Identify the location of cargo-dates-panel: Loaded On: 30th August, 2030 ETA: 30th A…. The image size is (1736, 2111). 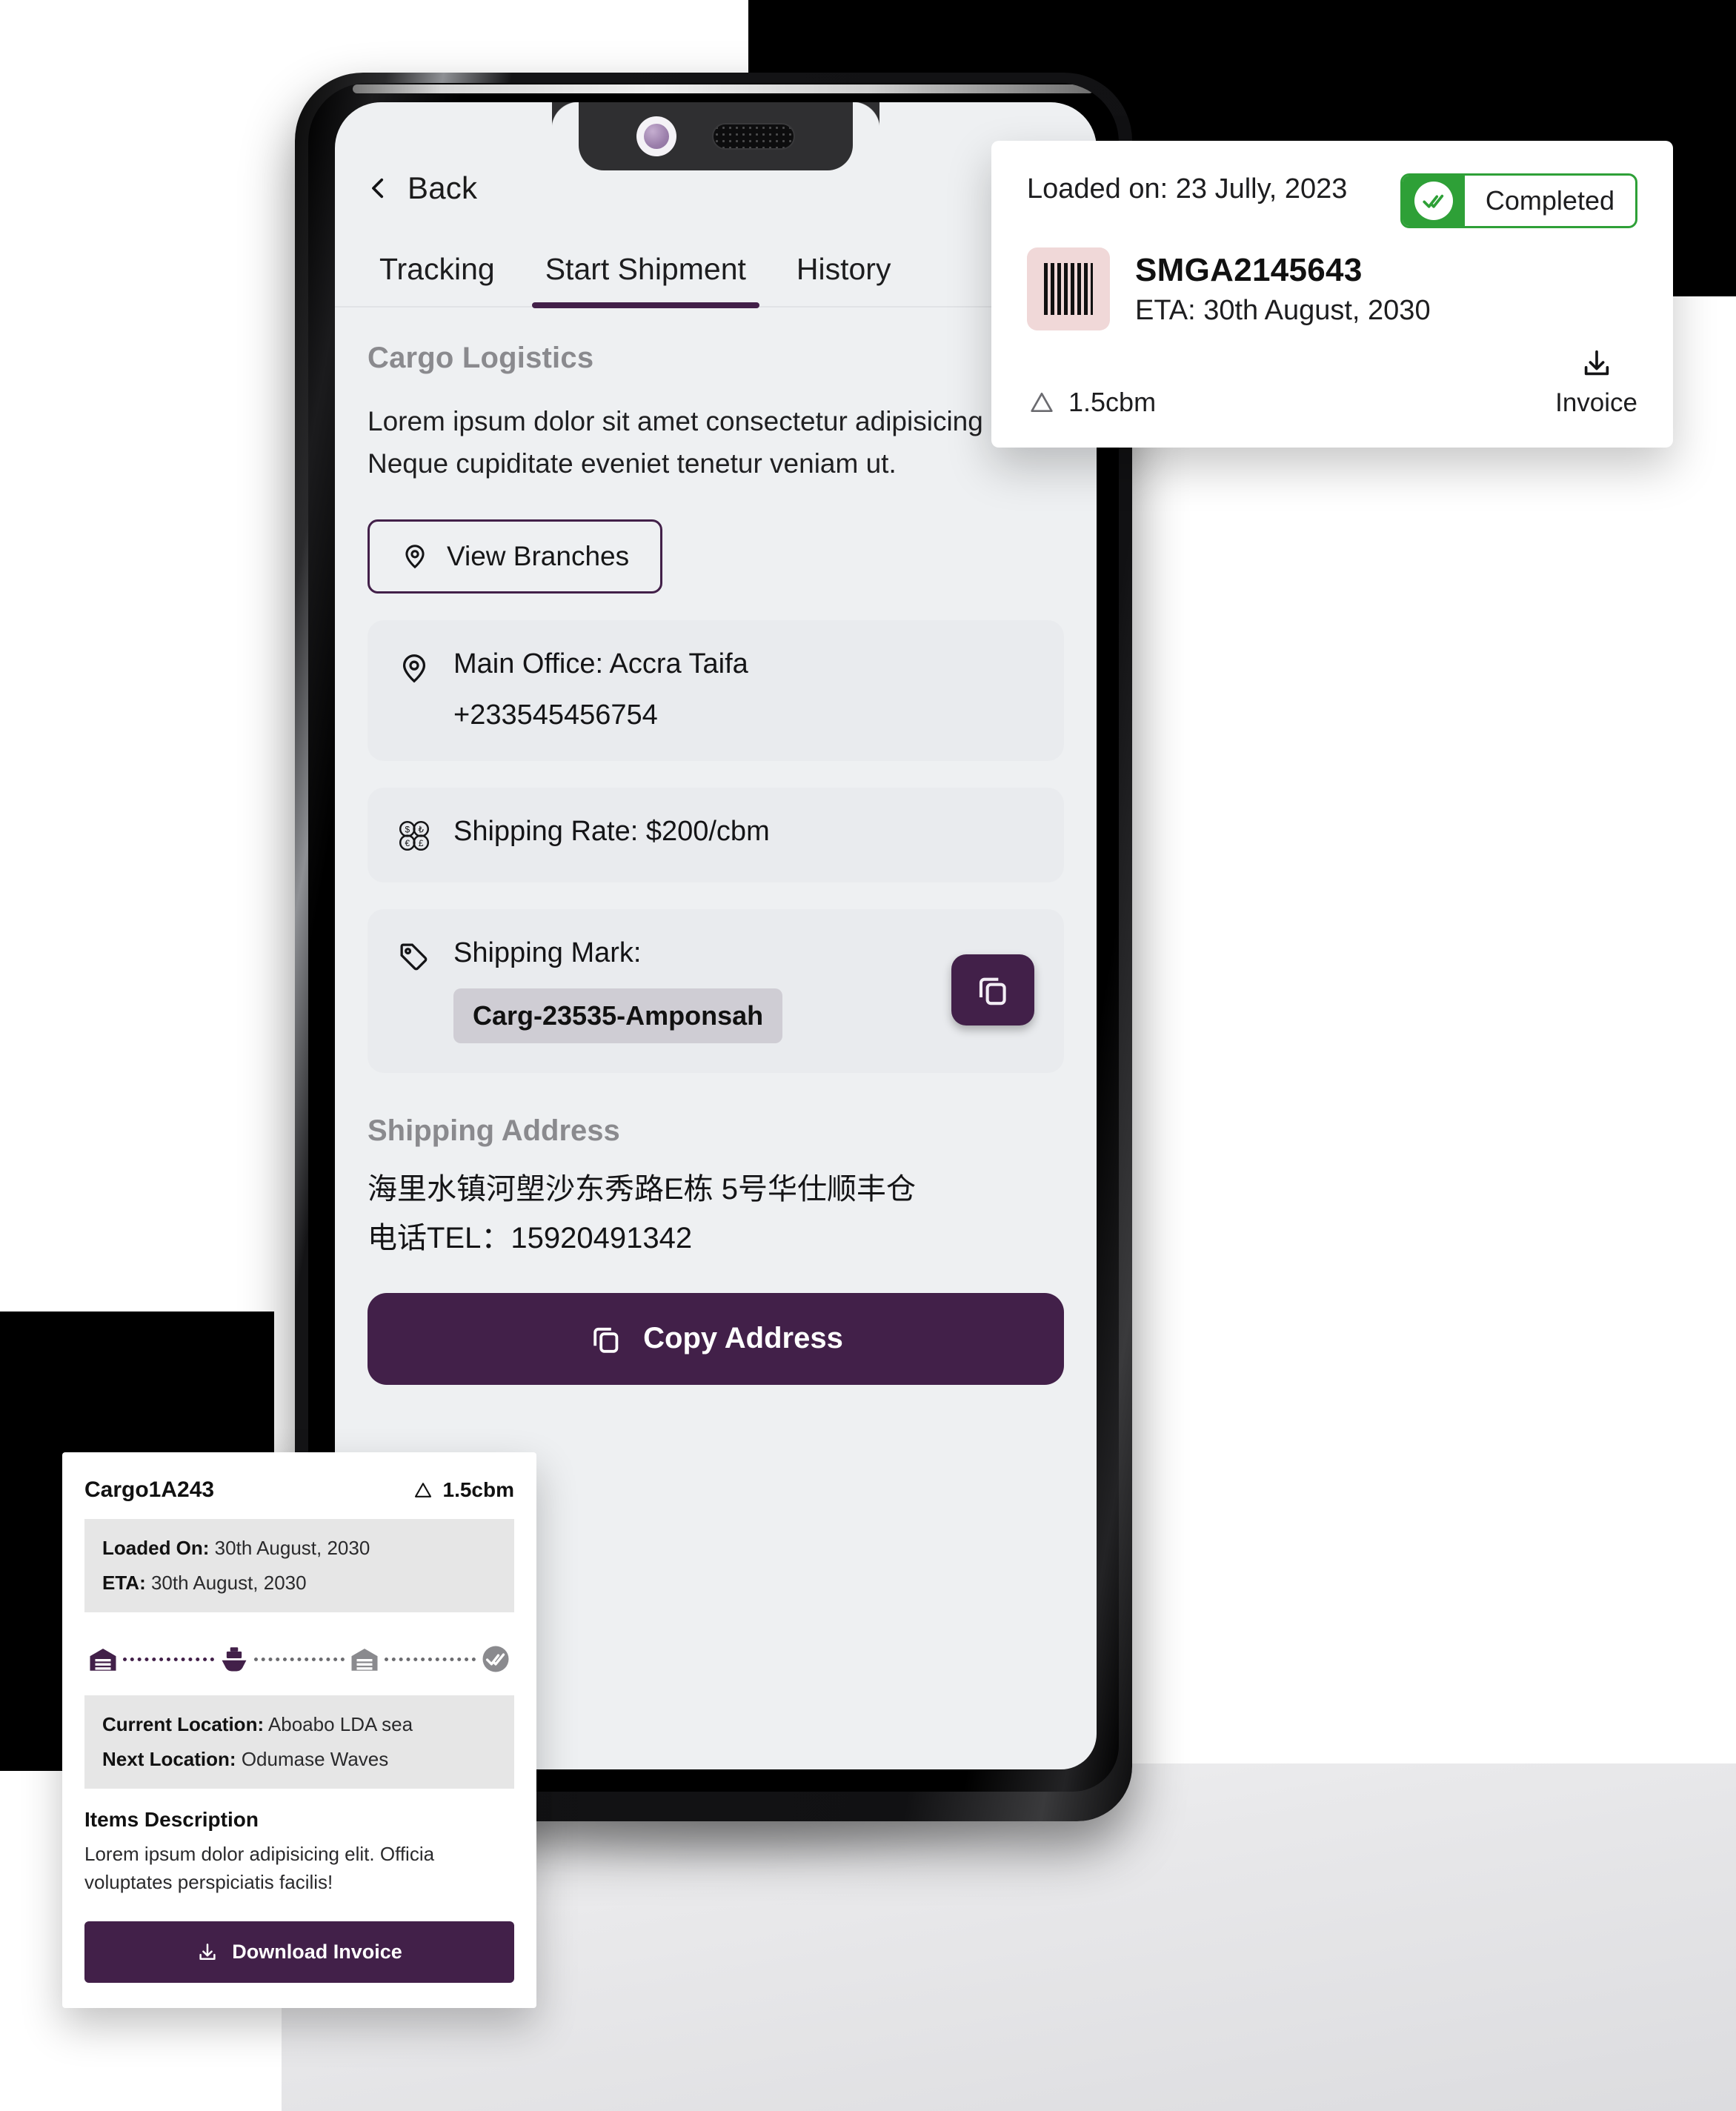
(299, 1565).